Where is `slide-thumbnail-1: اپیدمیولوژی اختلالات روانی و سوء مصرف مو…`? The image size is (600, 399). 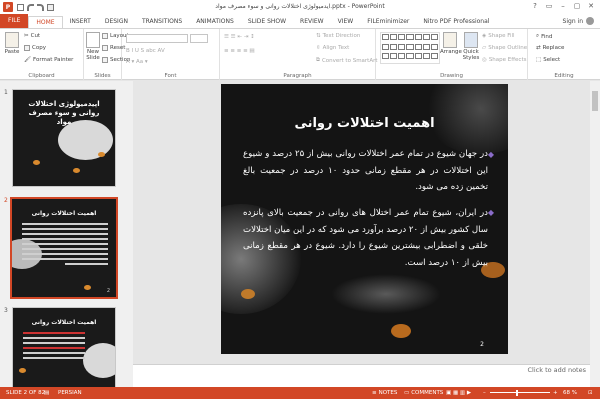 slide-thumbnail-1: اپیدمیولوژی اختلالات روانی و سوء مصرف مو… is located at coordinates (64, 138).